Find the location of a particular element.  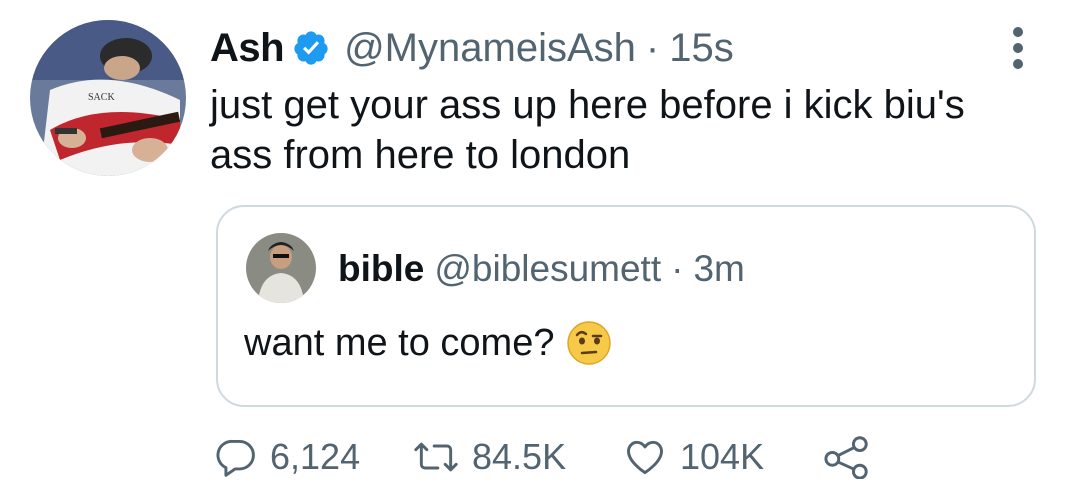

retweet-count: 84.5K is located at coordinates (519, 456).